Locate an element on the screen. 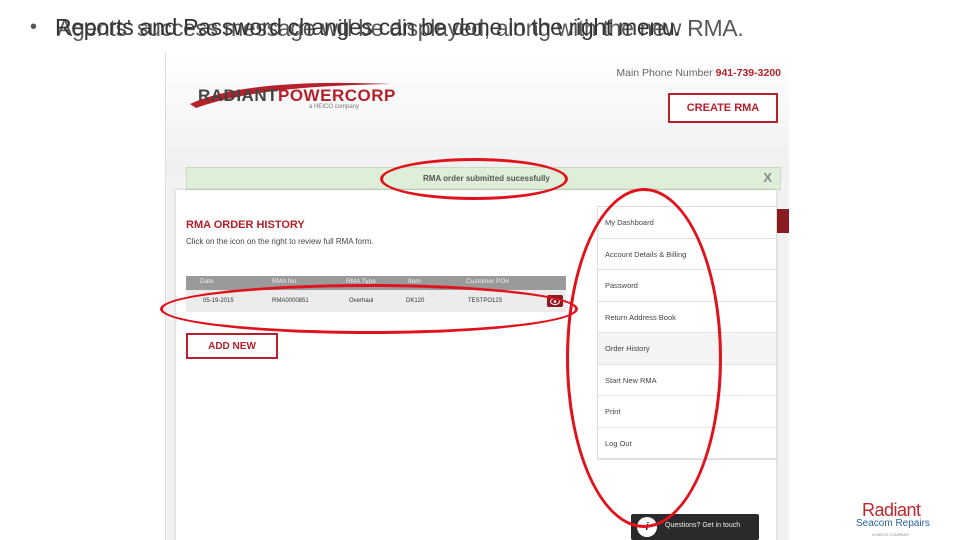  menu-item-label: Log Out is located at coordinates (618, 443).